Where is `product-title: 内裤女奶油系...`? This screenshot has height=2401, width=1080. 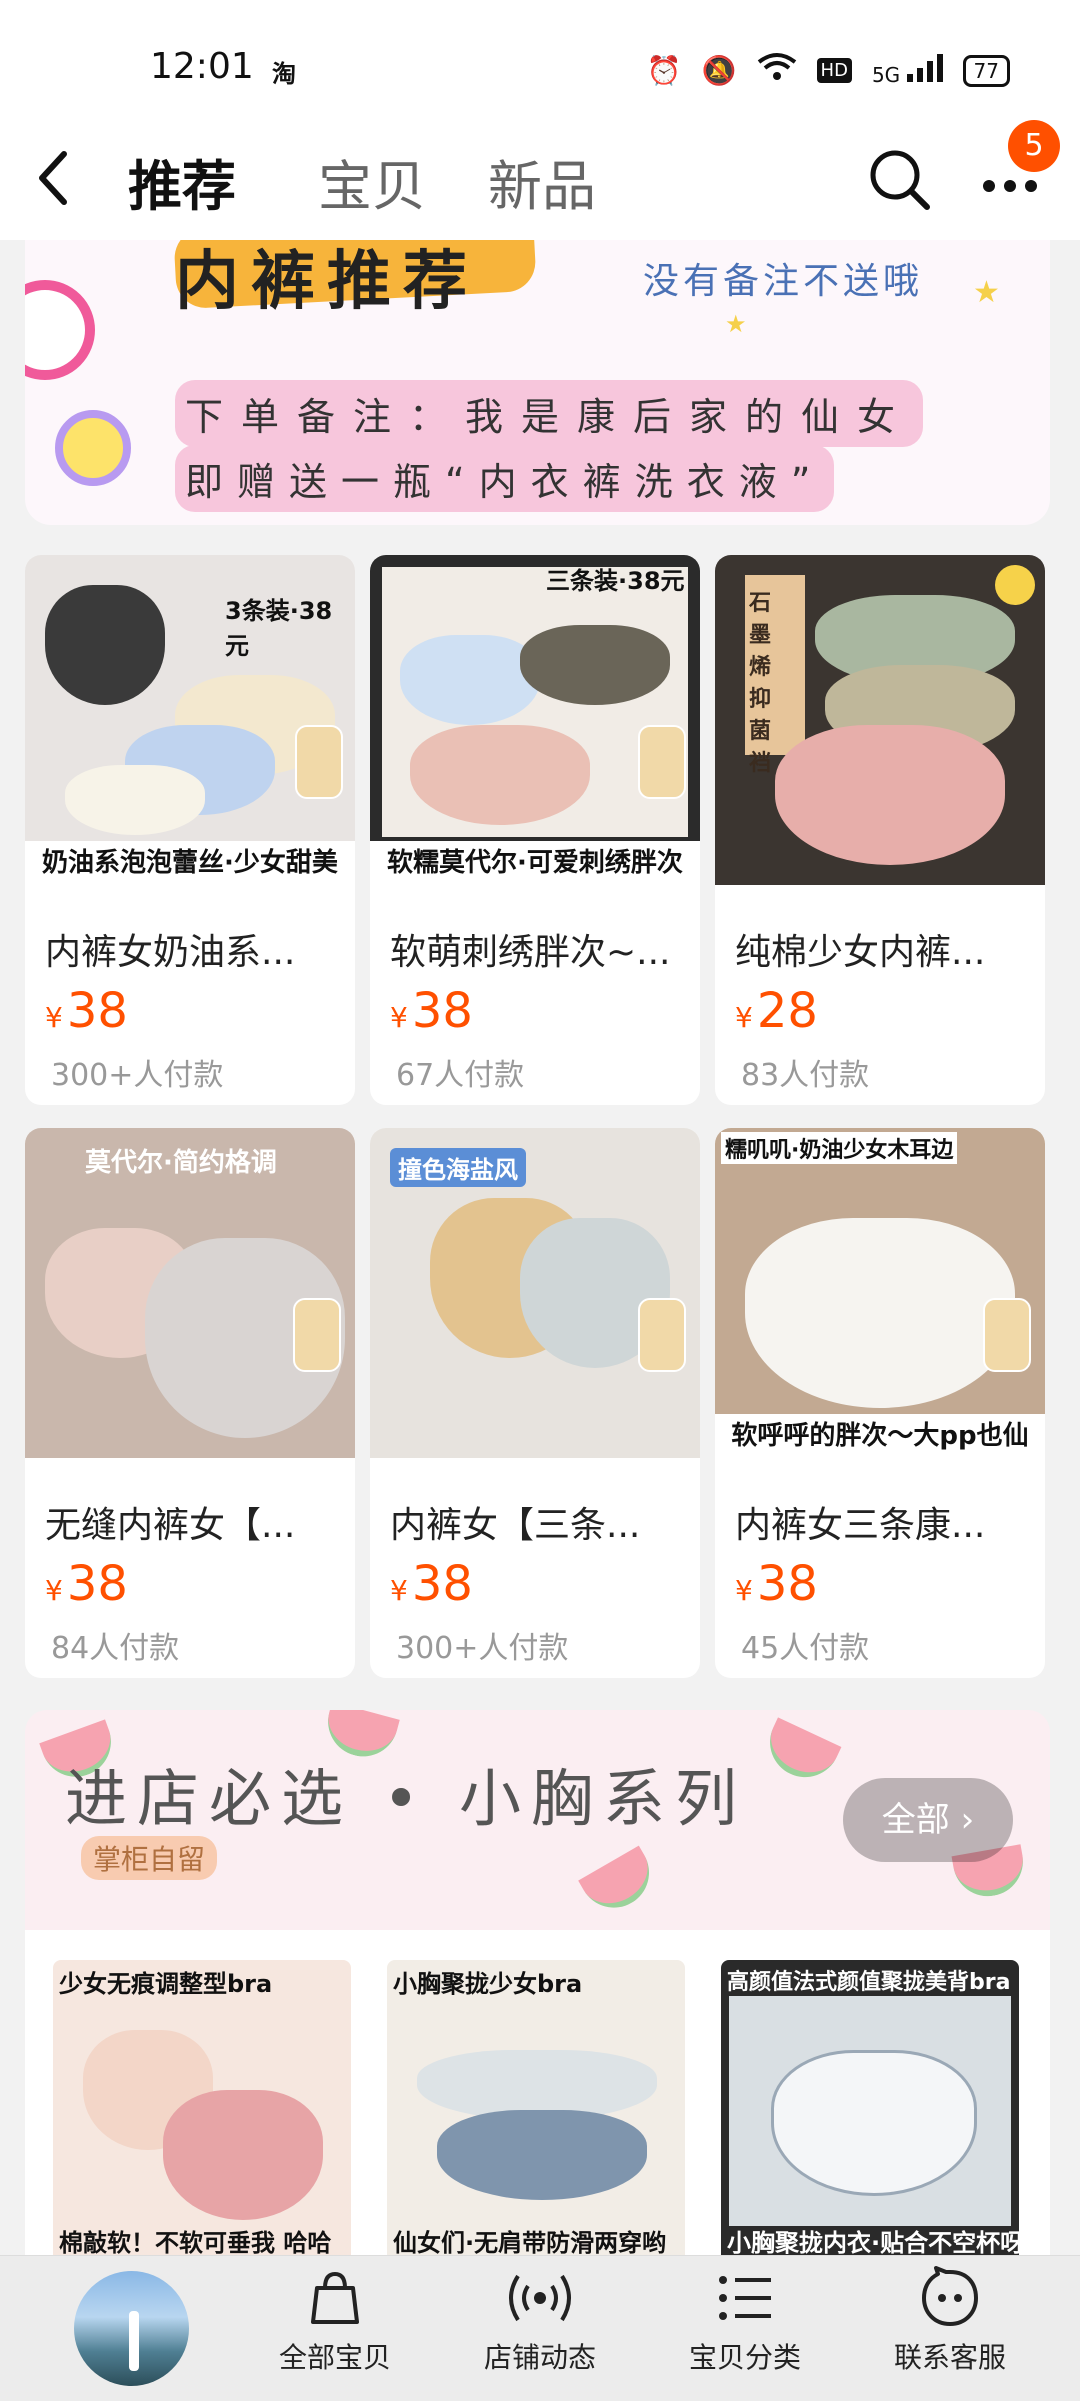 product-title: 内裤女奶油系... is located at coordinates (170, 952).